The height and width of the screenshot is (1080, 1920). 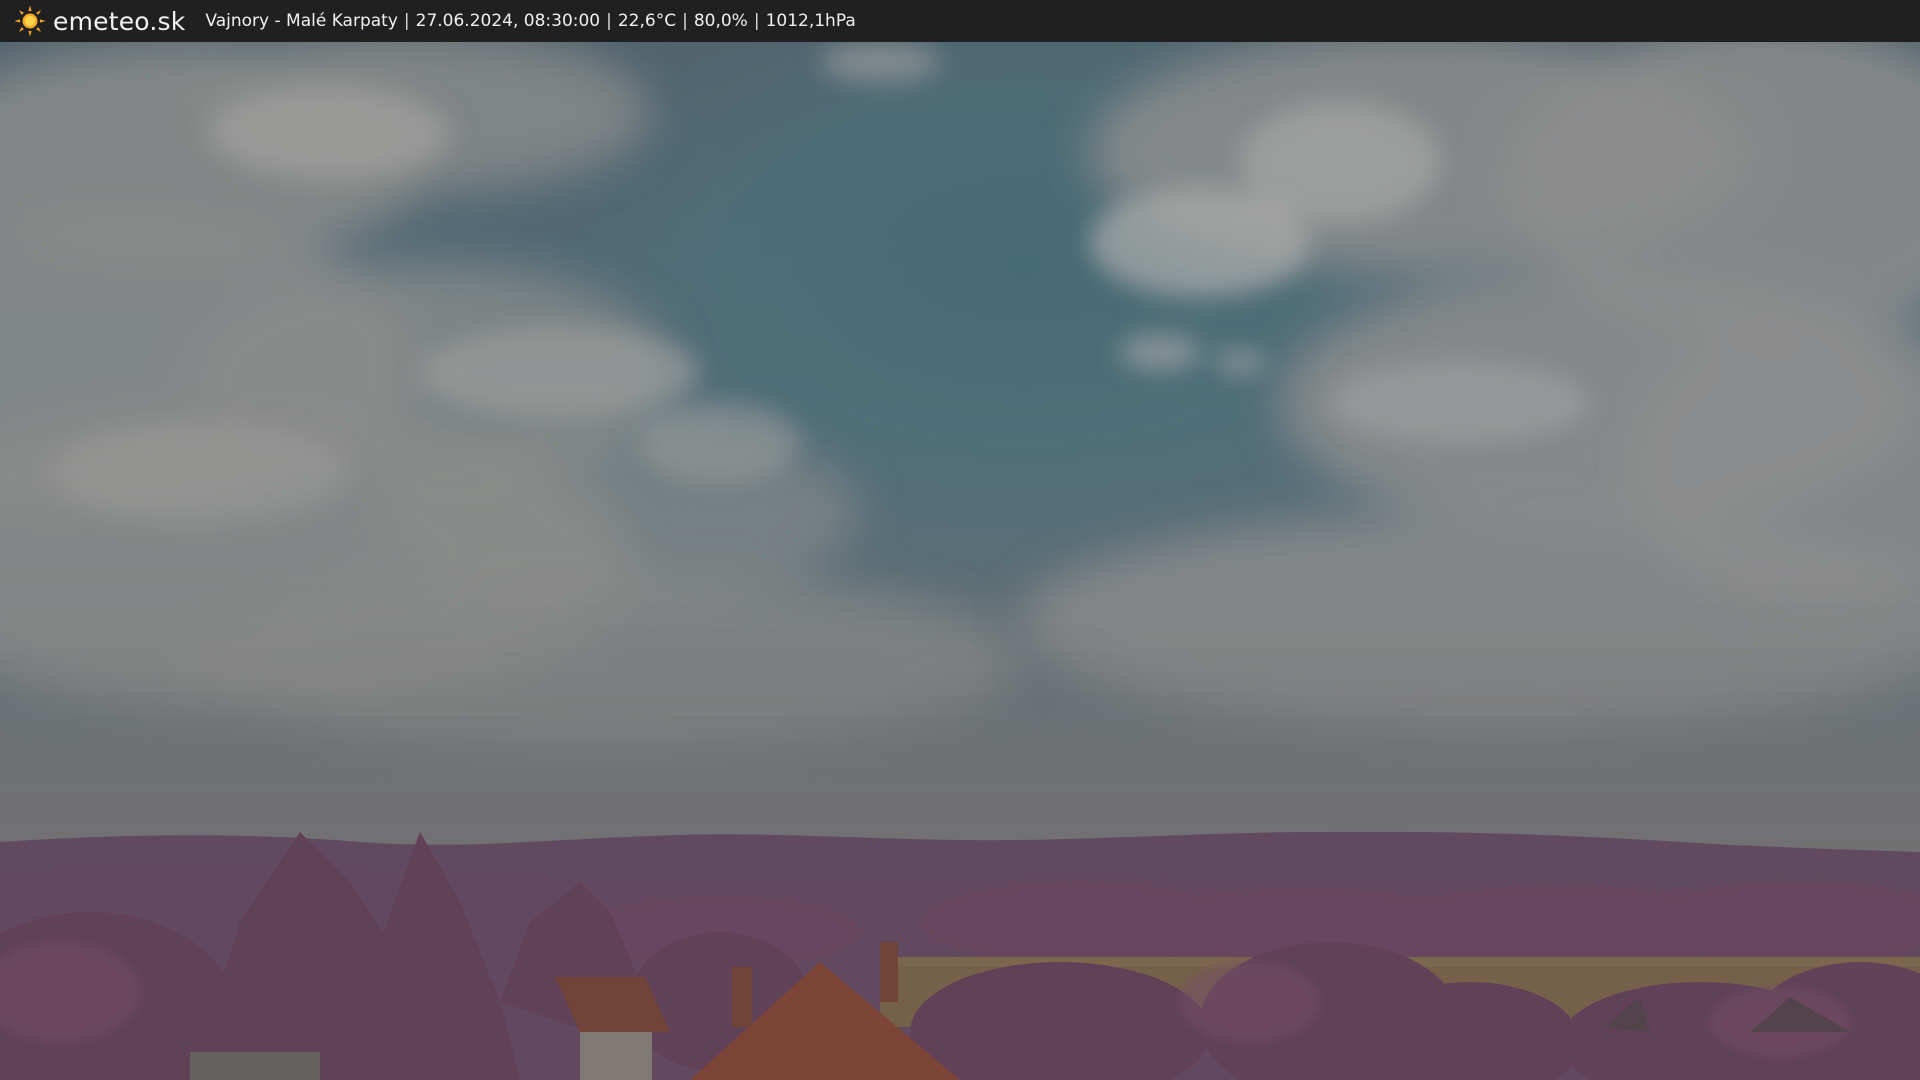 I want to click on temperature-label: 22,6°C, so click(x=647, y=21).